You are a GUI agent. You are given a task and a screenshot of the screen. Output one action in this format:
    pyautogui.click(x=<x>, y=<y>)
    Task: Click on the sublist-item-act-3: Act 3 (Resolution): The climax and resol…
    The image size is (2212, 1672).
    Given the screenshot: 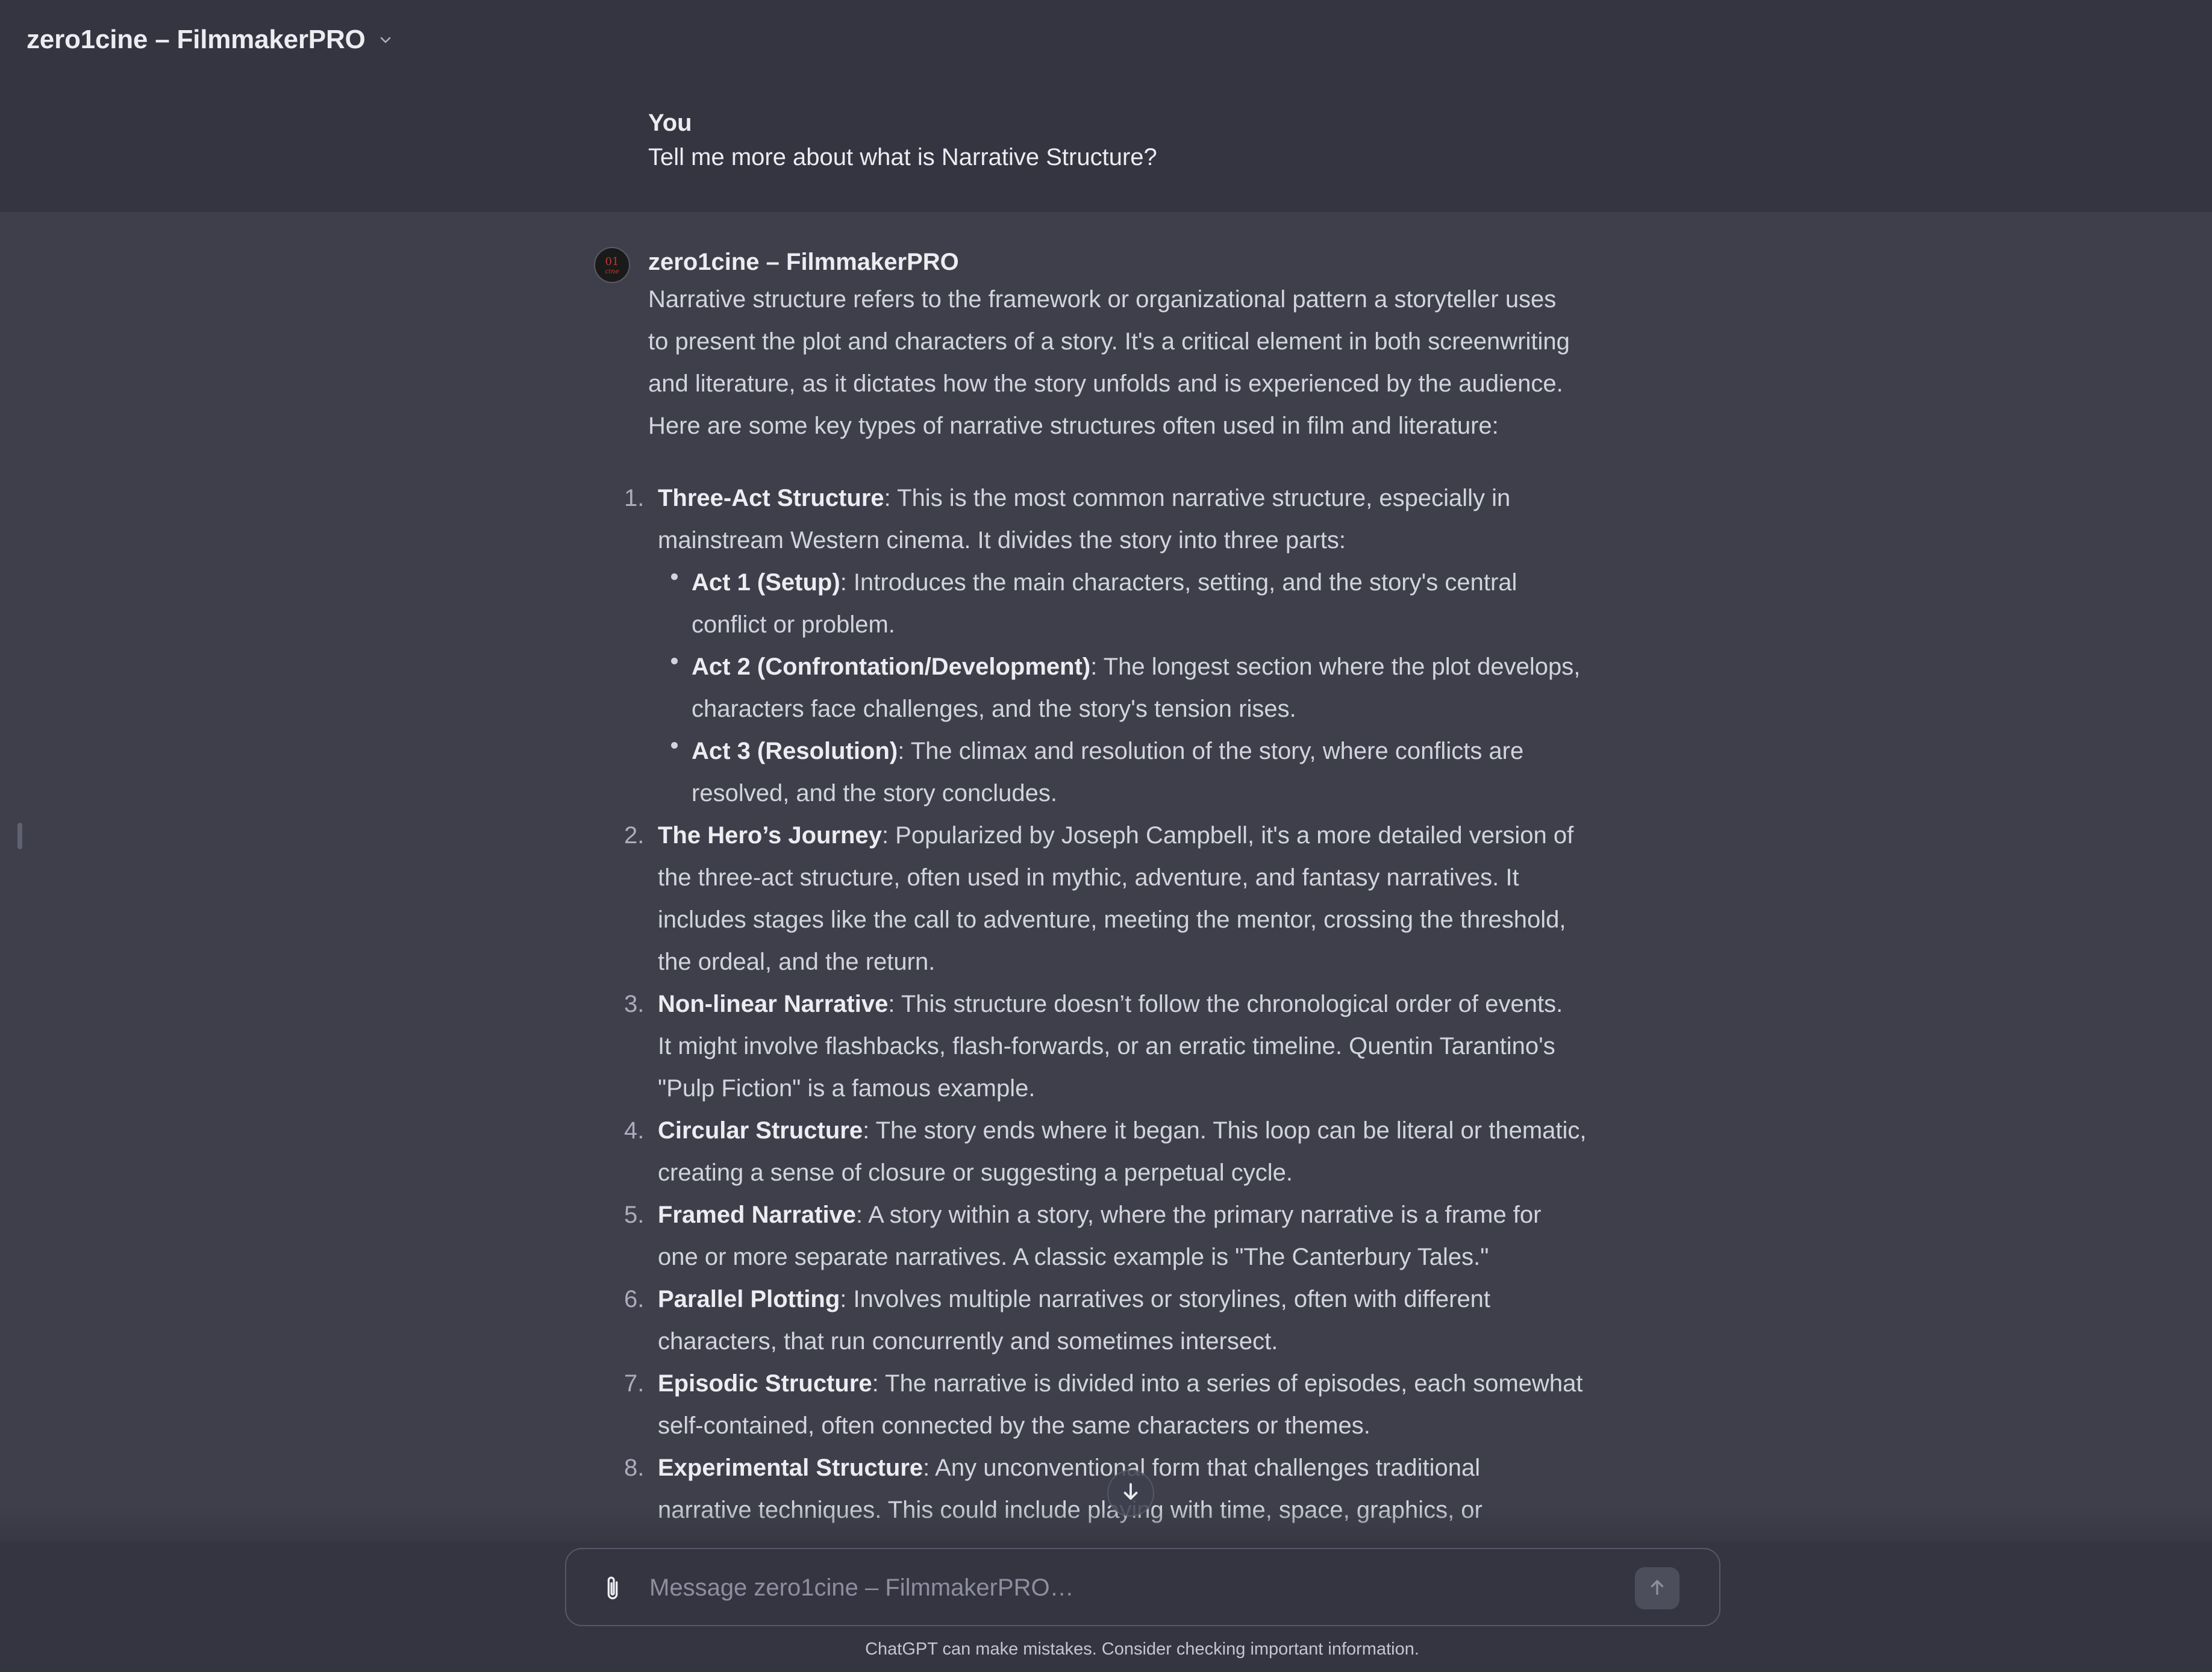 What is the action you would take?
    pyautogui.click(x=1129, y=772)
    